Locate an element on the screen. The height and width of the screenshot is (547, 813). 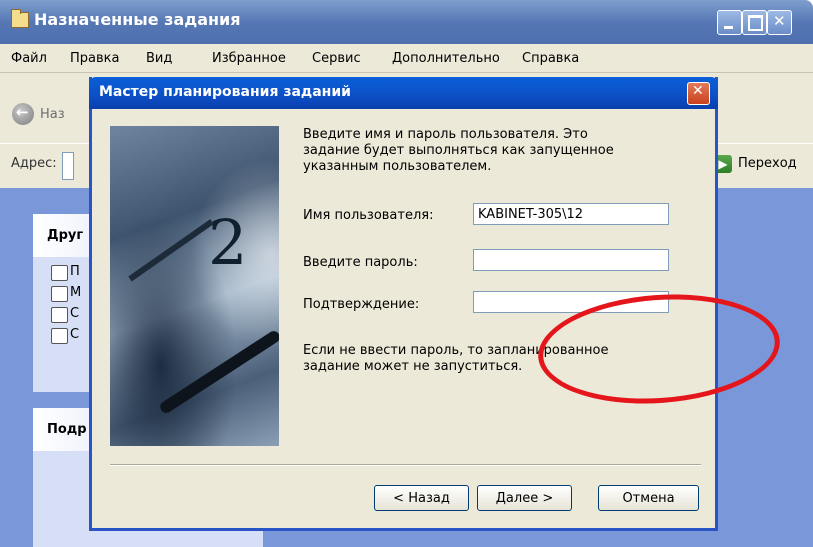
wizard-close-button is located at coordinates (698, 93).